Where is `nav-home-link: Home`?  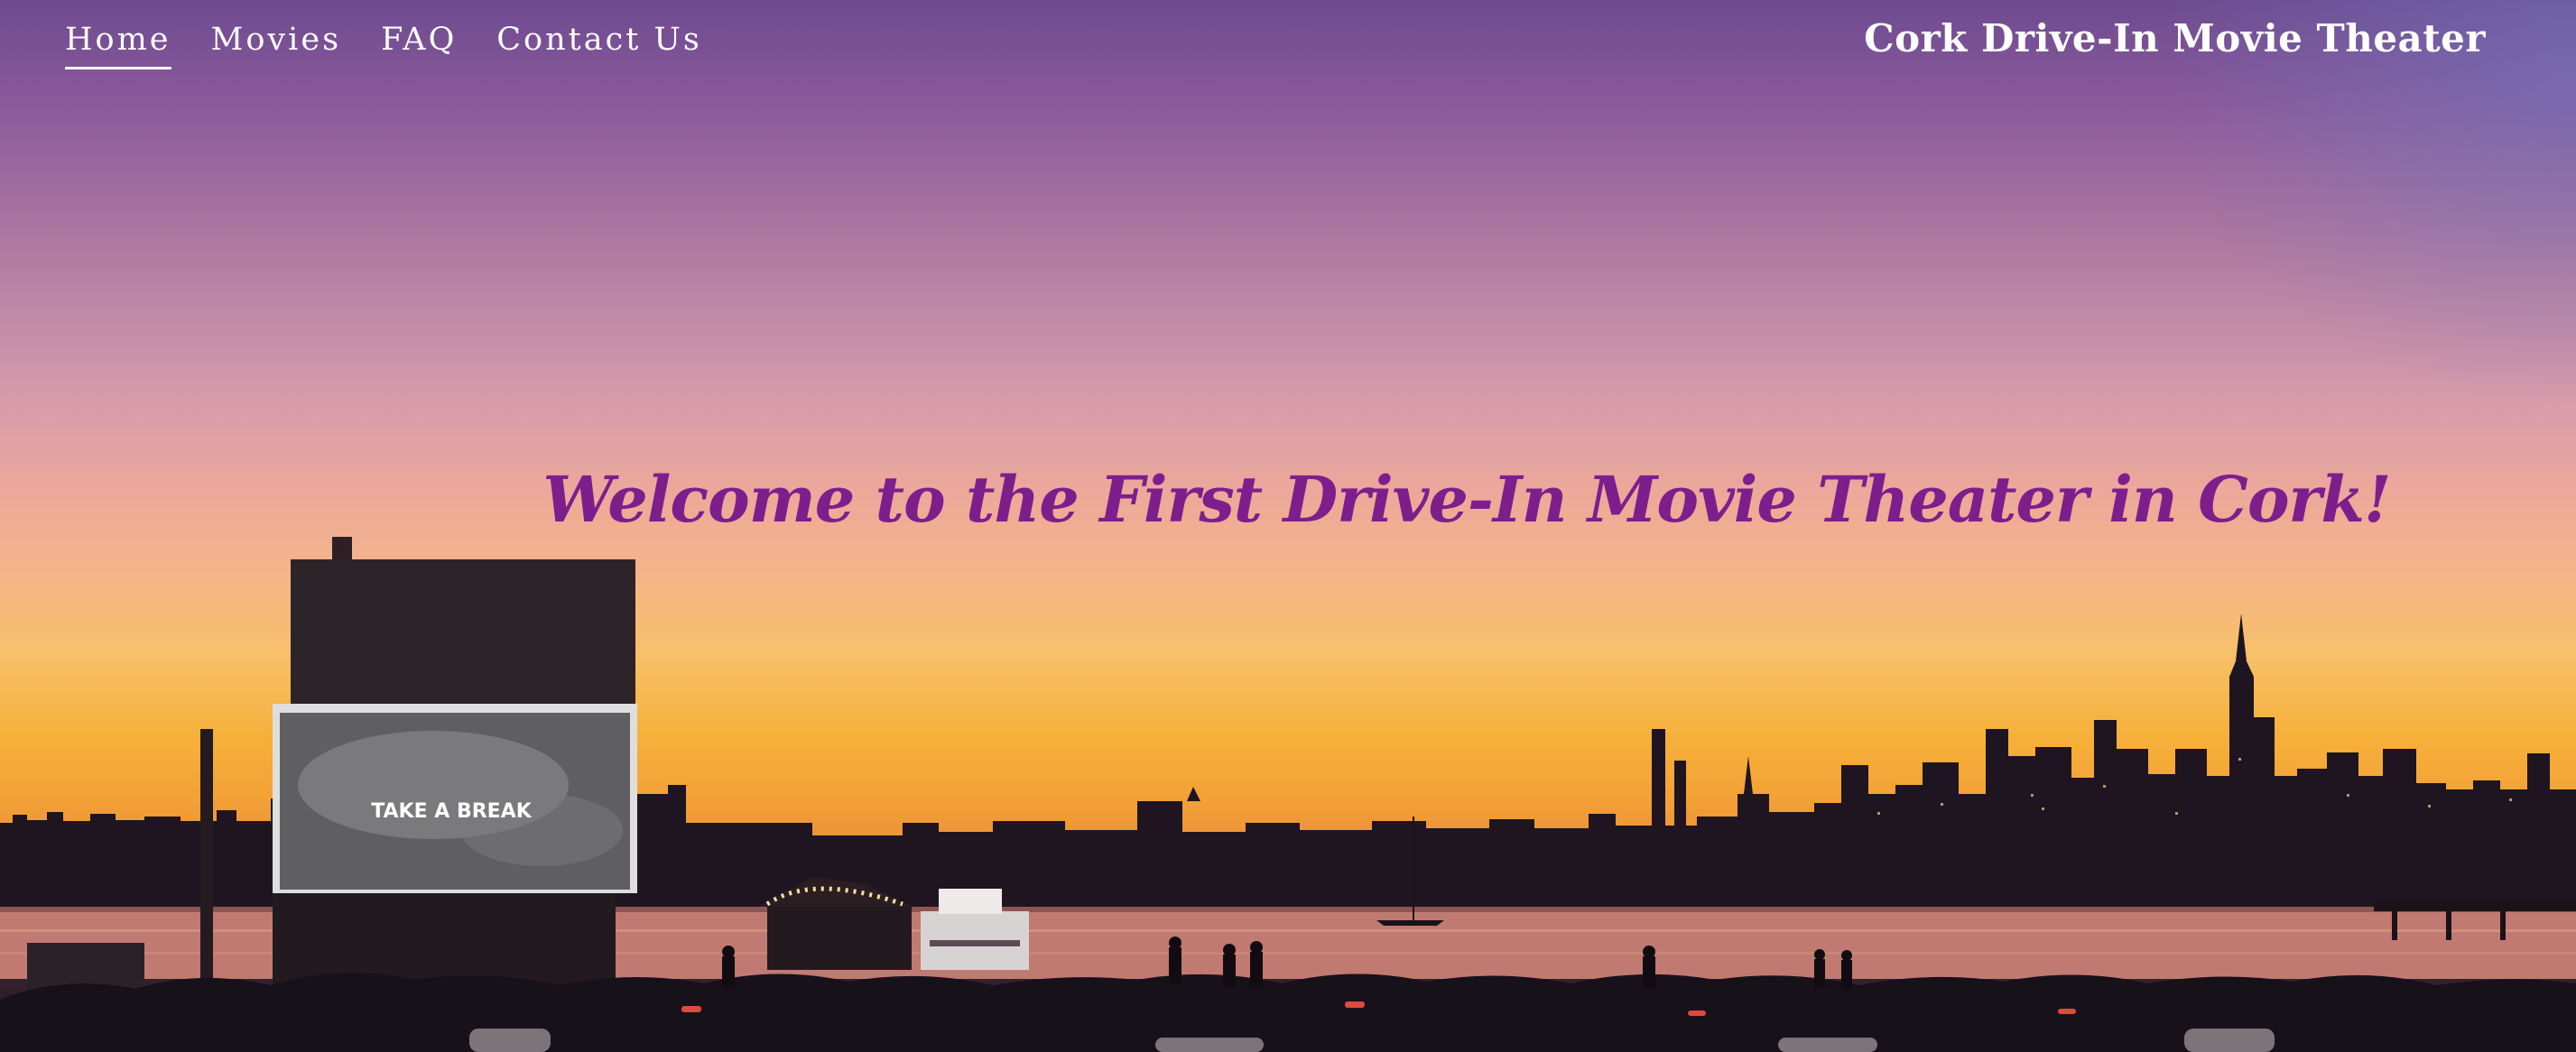 nav-home-link: Home is located at coordinates (118, 44).